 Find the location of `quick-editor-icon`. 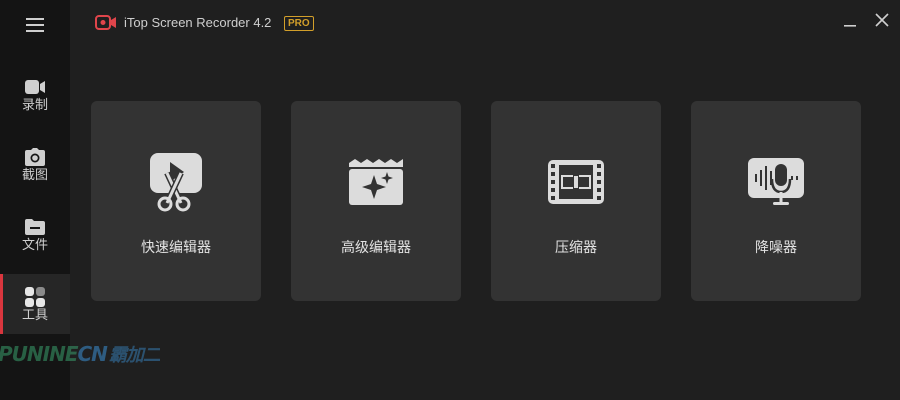

quick-editor-icon is located at coordinates (176, 182).